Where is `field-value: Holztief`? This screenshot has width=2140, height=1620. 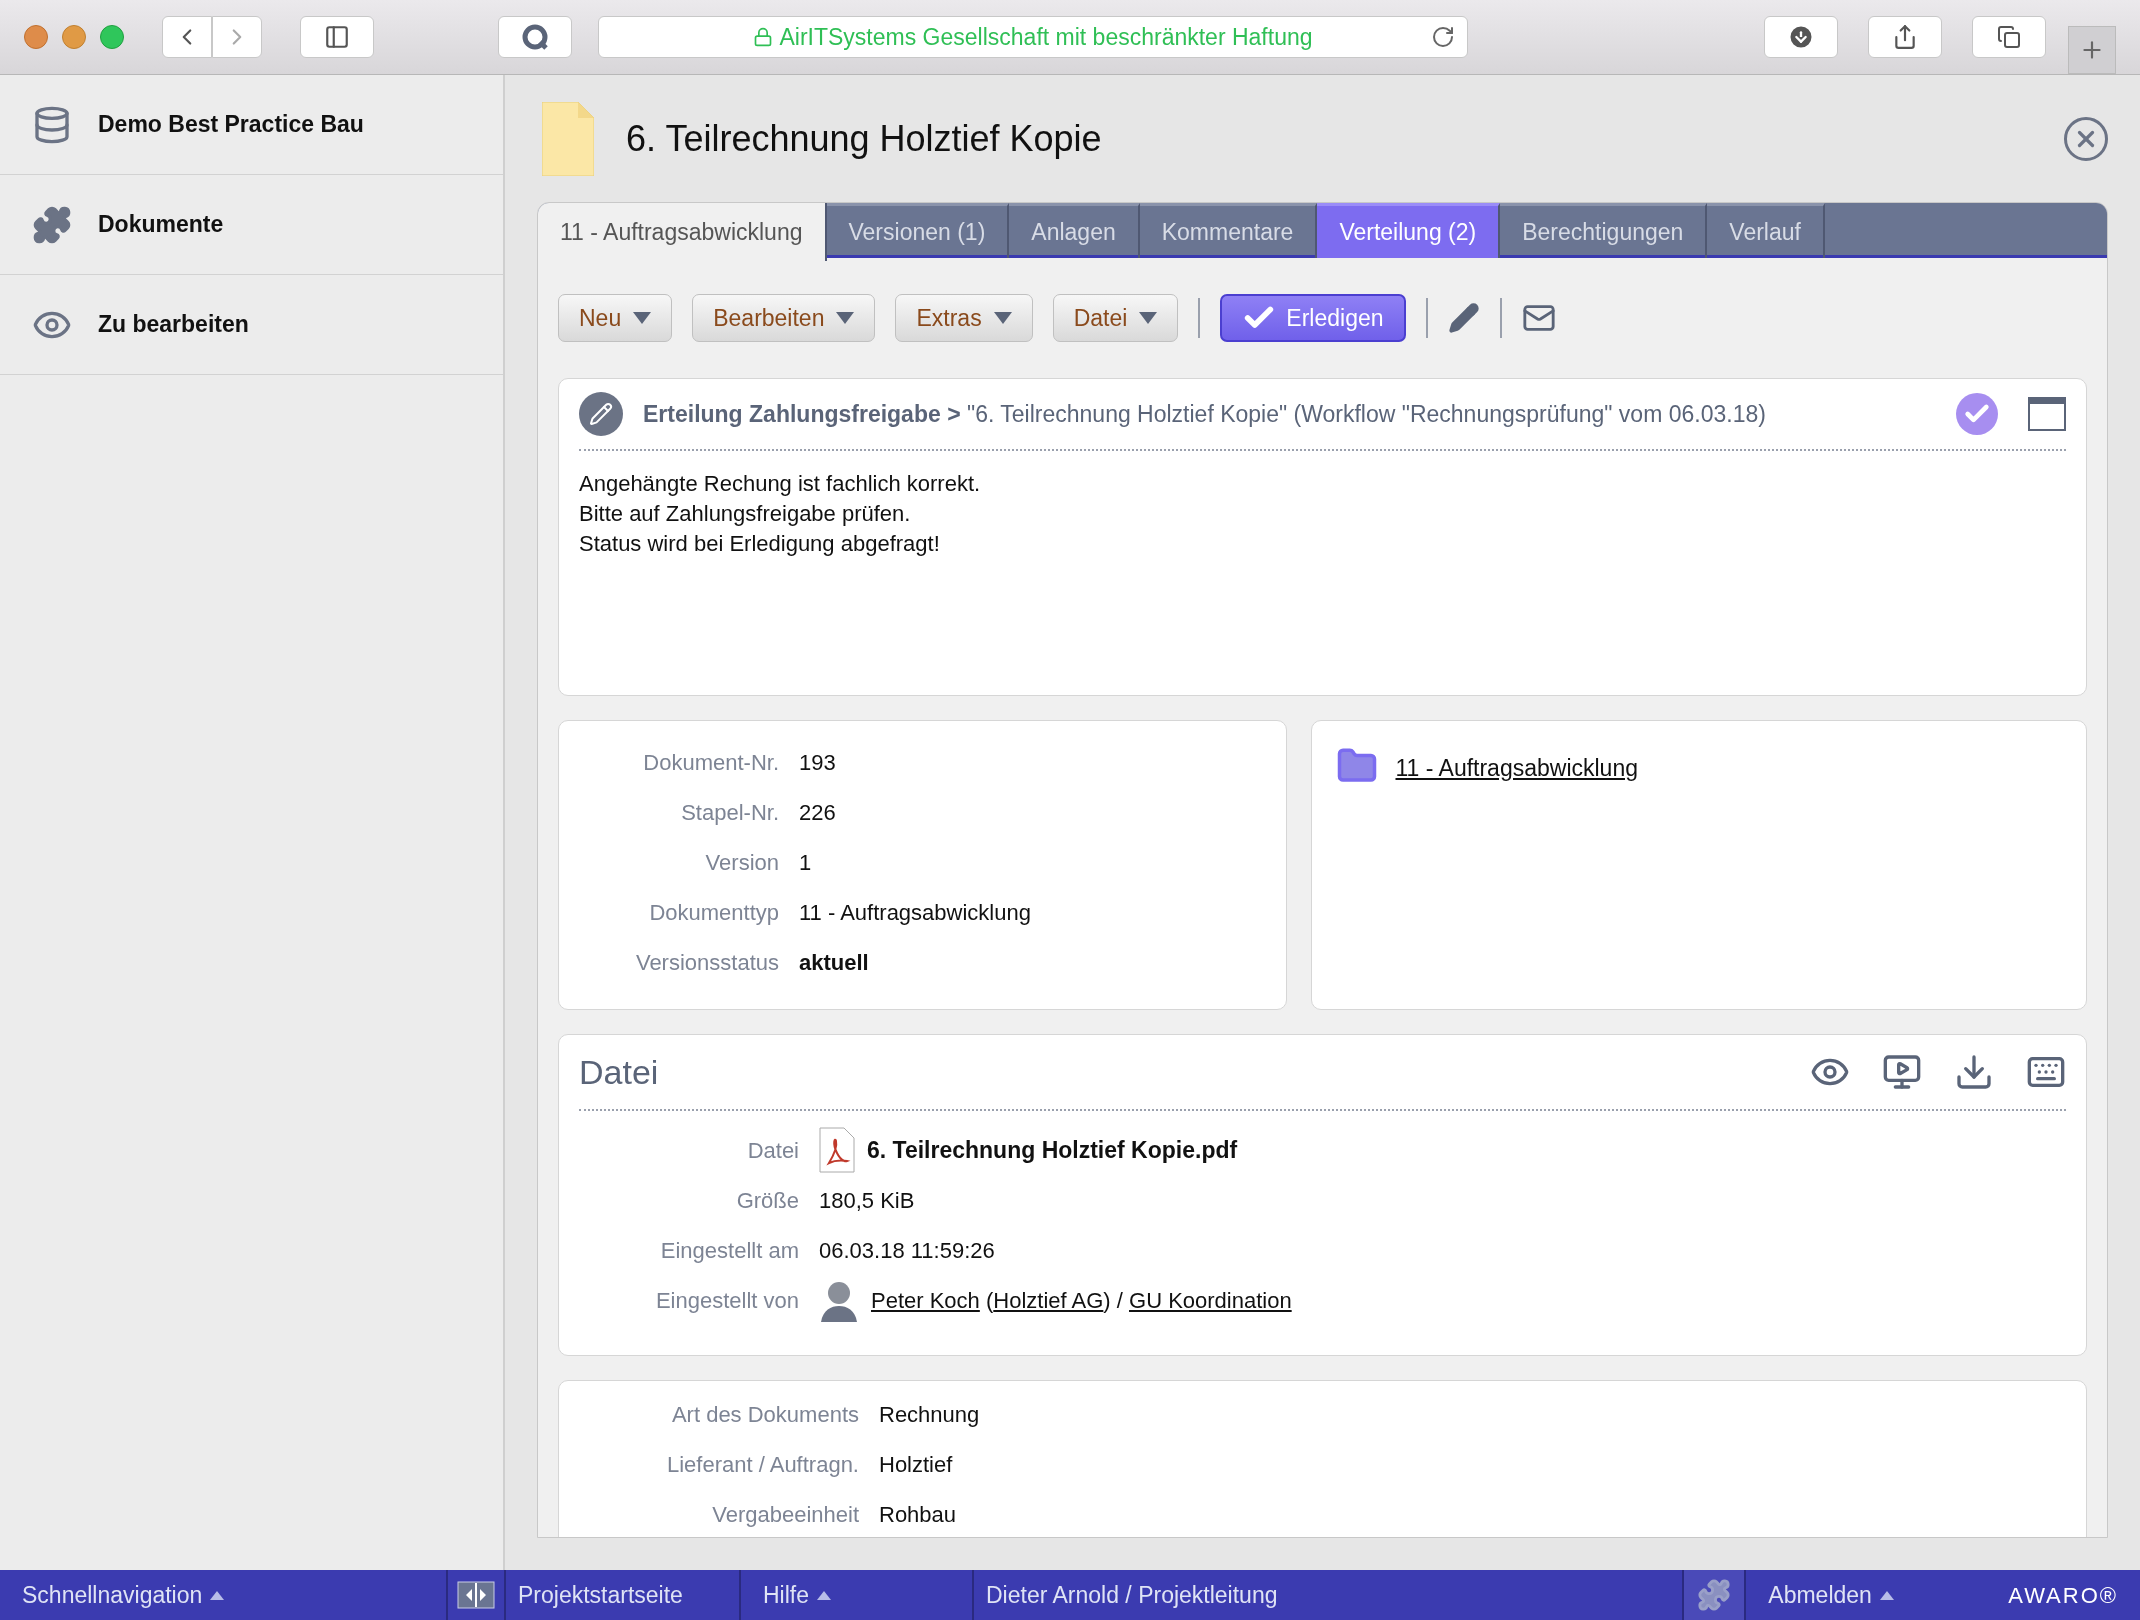
field-value: Holztief is located at coordinates (916, 1464).